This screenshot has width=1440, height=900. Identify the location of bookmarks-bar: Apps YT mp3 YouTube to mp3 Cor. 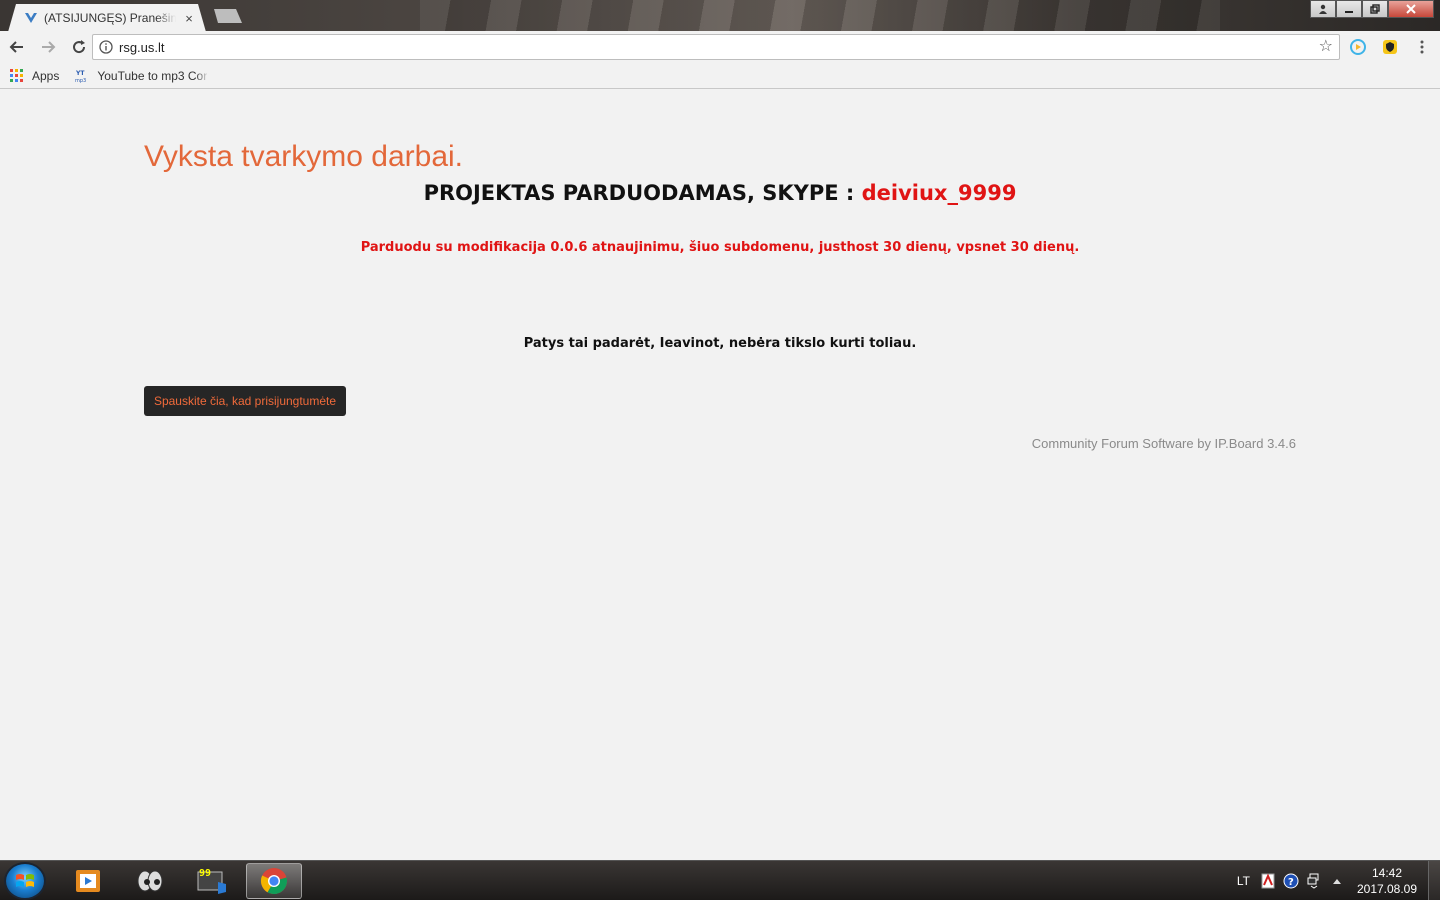
(720, 76).